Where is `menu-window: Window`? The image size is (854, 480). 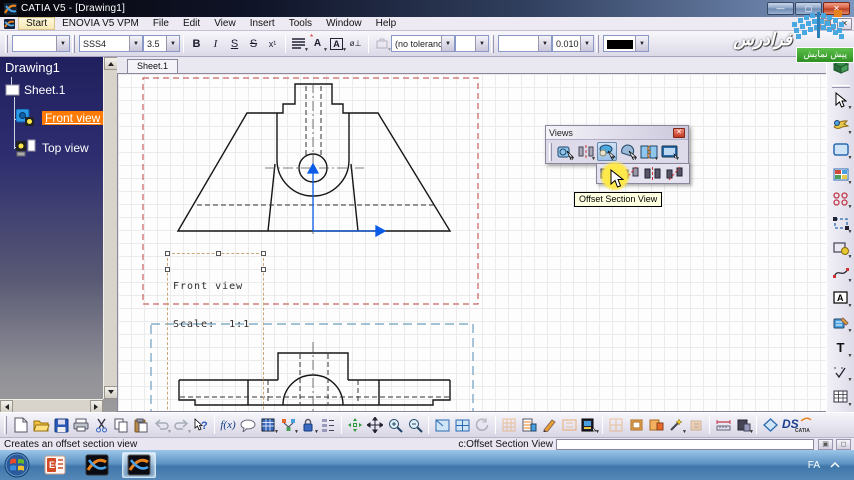 menu-window: Window is located at coordinates (344, 23).